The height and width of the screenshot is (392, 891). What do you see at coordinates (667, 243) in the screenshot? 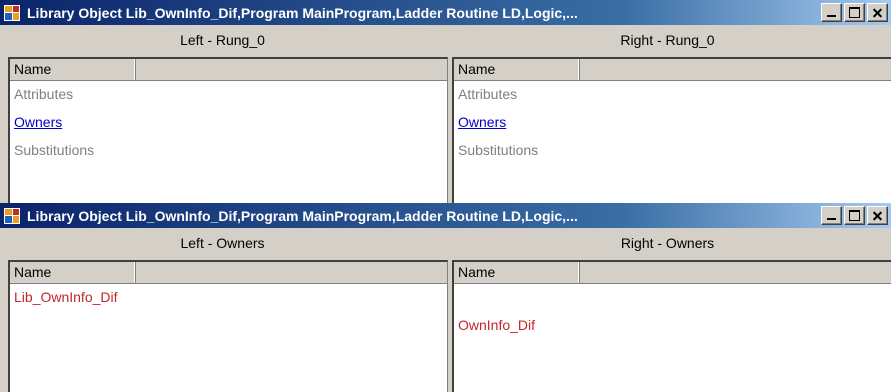
I see `right-pane-header: Right - Owners` at bounding box center [667, 243].